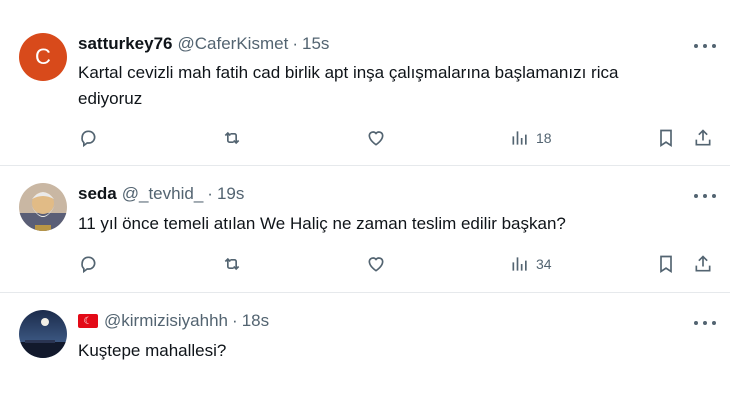 The height and width of the screenshot is (420, 730). Describe the element at coordinates (531, 264) in the screenshot. I see `views-button: 34` at that location.